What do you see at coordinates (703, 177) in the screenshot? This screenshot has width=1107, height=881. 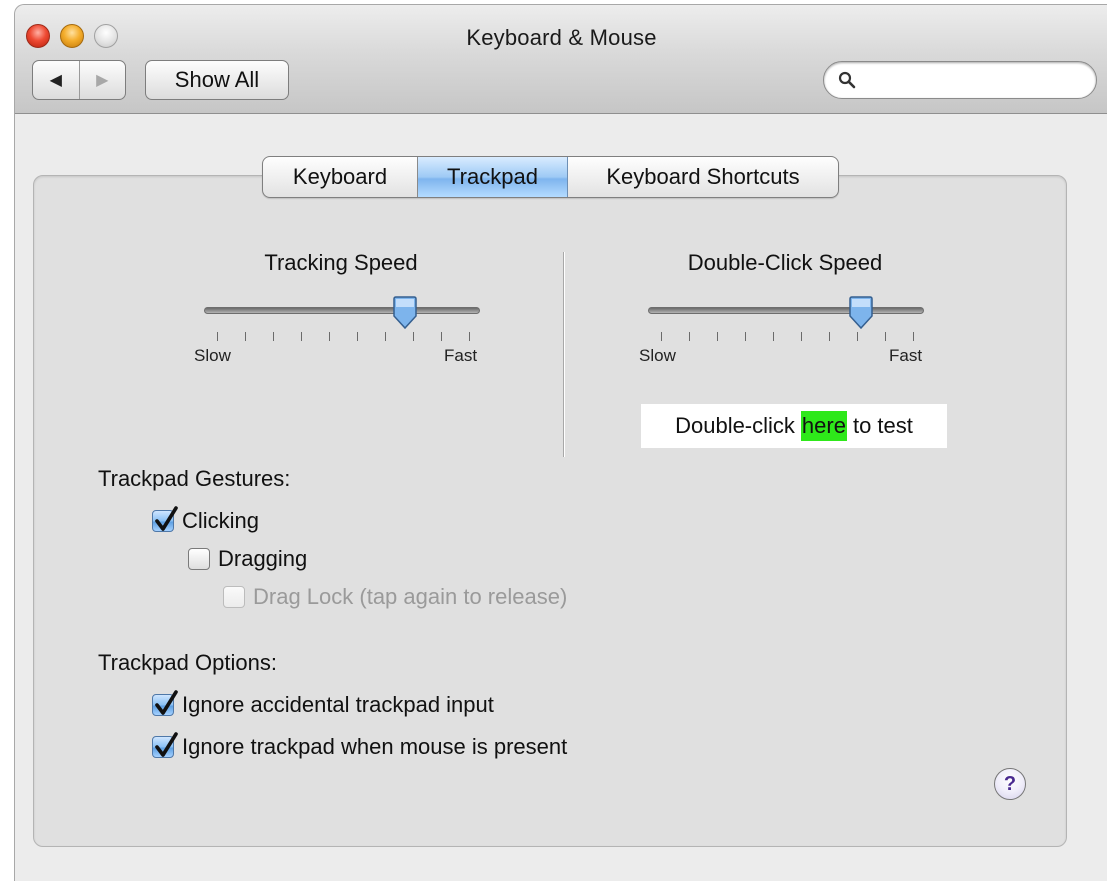 I see `tab-keyboard-shortcuts: Keyboard Shortcuts` at bounding box center [703, 177].